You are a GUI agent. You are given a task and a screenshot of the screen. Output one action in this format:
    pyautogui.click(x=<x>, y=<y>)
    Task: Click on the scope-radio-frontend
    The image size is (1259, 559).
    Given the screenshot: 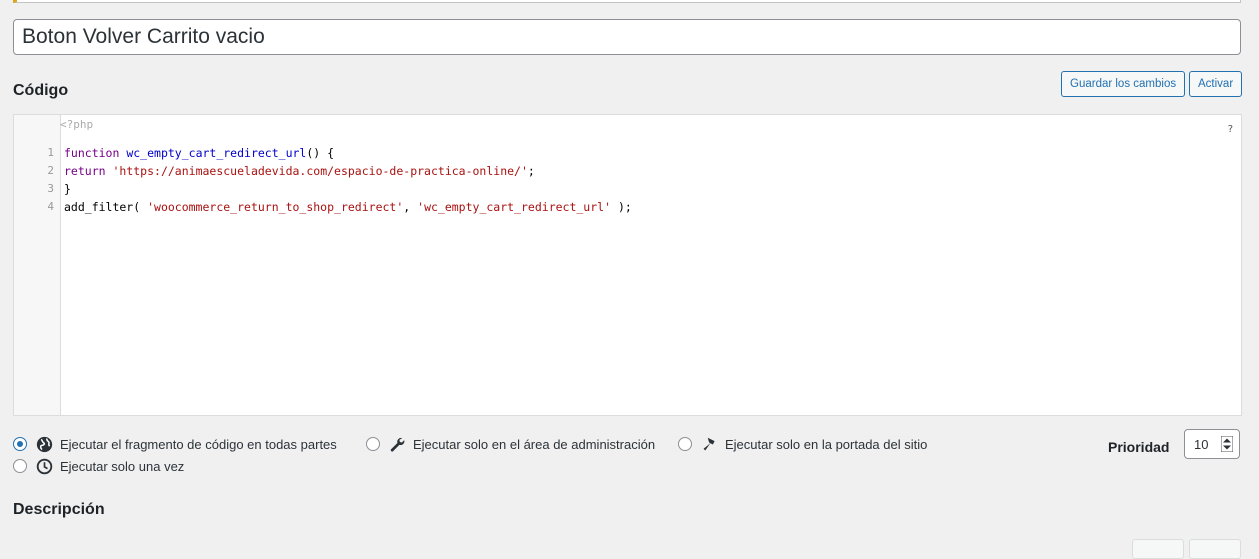 What is the action you would take?
    pyautogui.click(x=685, y=444)
    